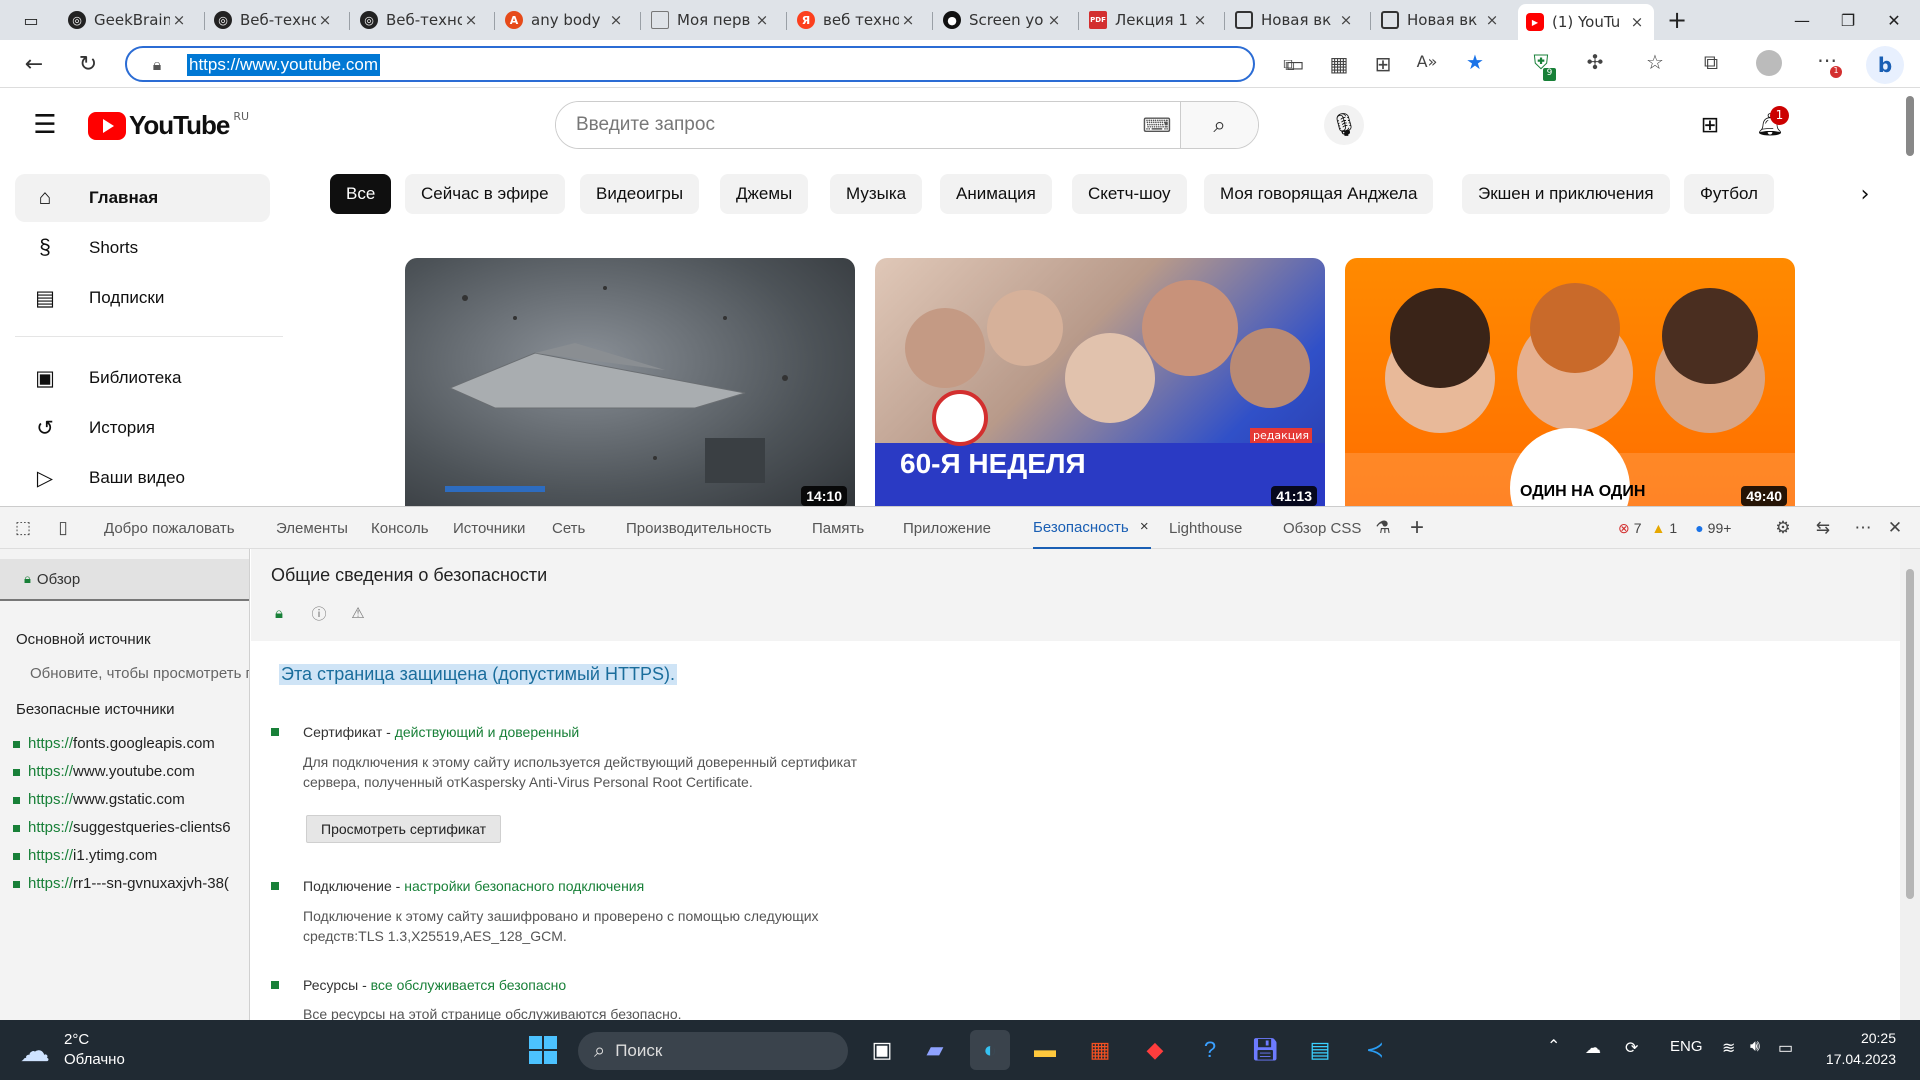 This screenshot has width=1920, height=1080. I want to click on chip-music: Музыка, so click(876, 194).